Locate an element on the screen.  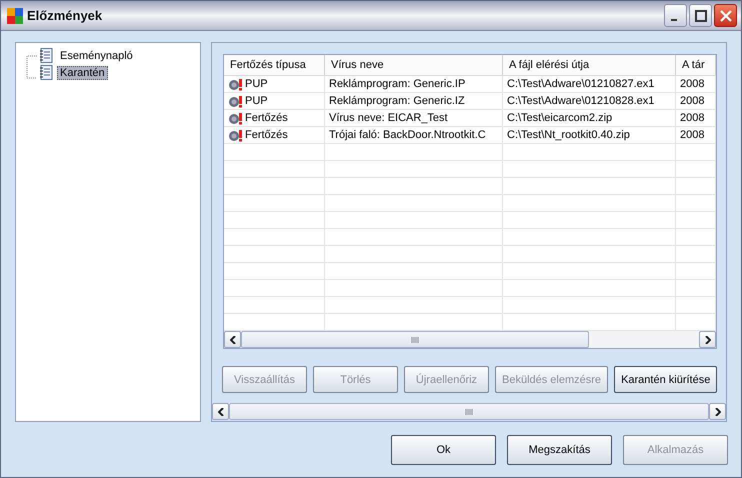
maximize-icon is located at coordinates (700, 16).